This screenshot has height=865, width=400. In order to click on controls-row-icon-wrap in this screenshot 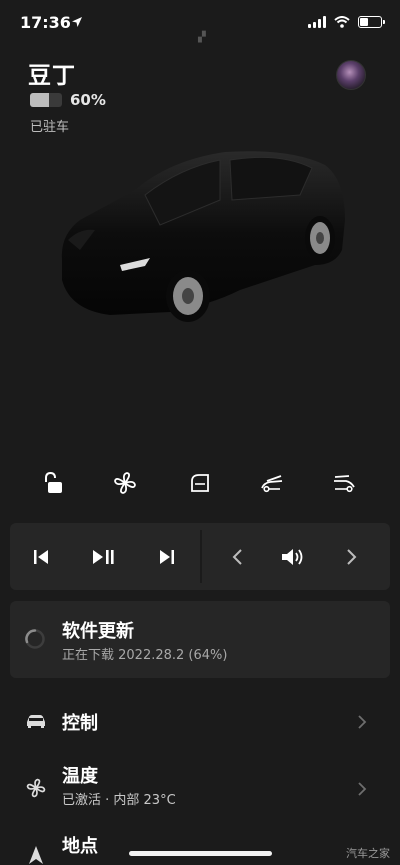, I will do `click(36, 721)`.